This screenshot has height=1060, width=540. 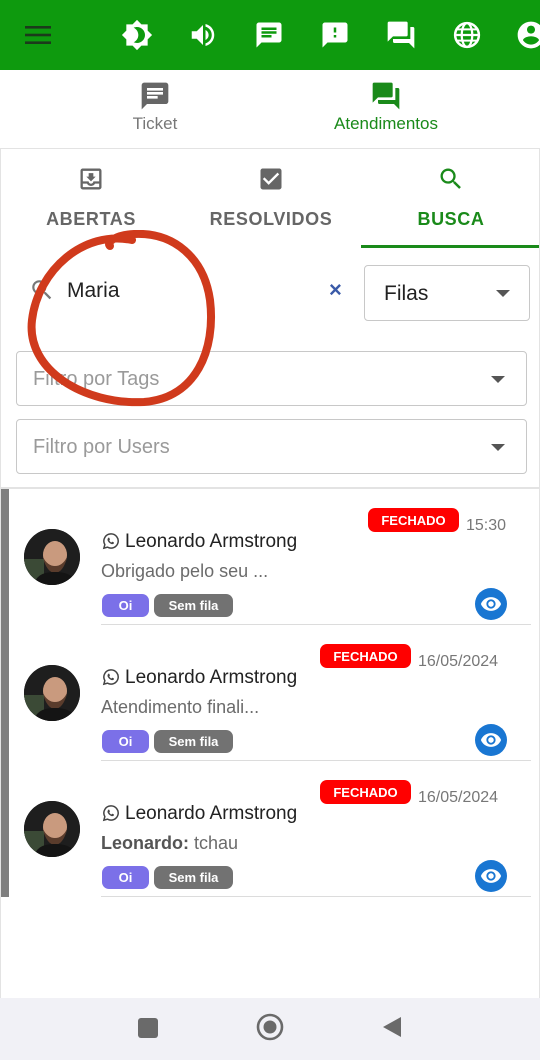 What do you see at coordinates (42, 292) in the screenshot?
I see `search-icon` at bounding box center [42, 292].